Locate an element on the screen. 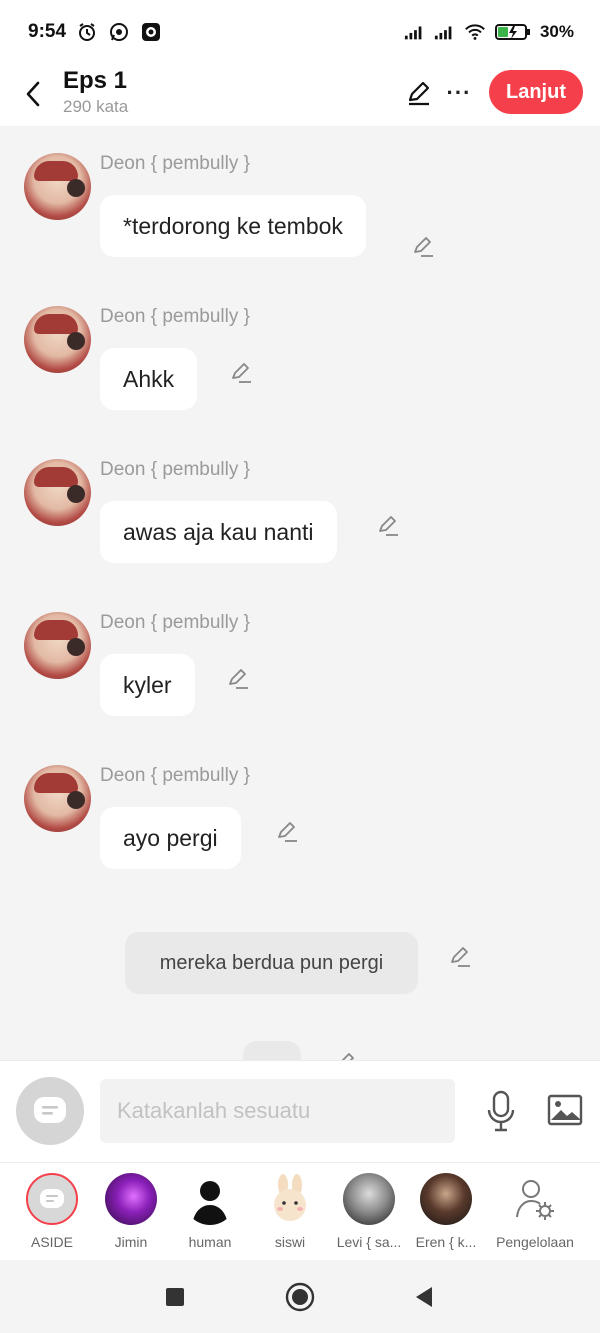  message-input is located at coordinates (277, 1111).